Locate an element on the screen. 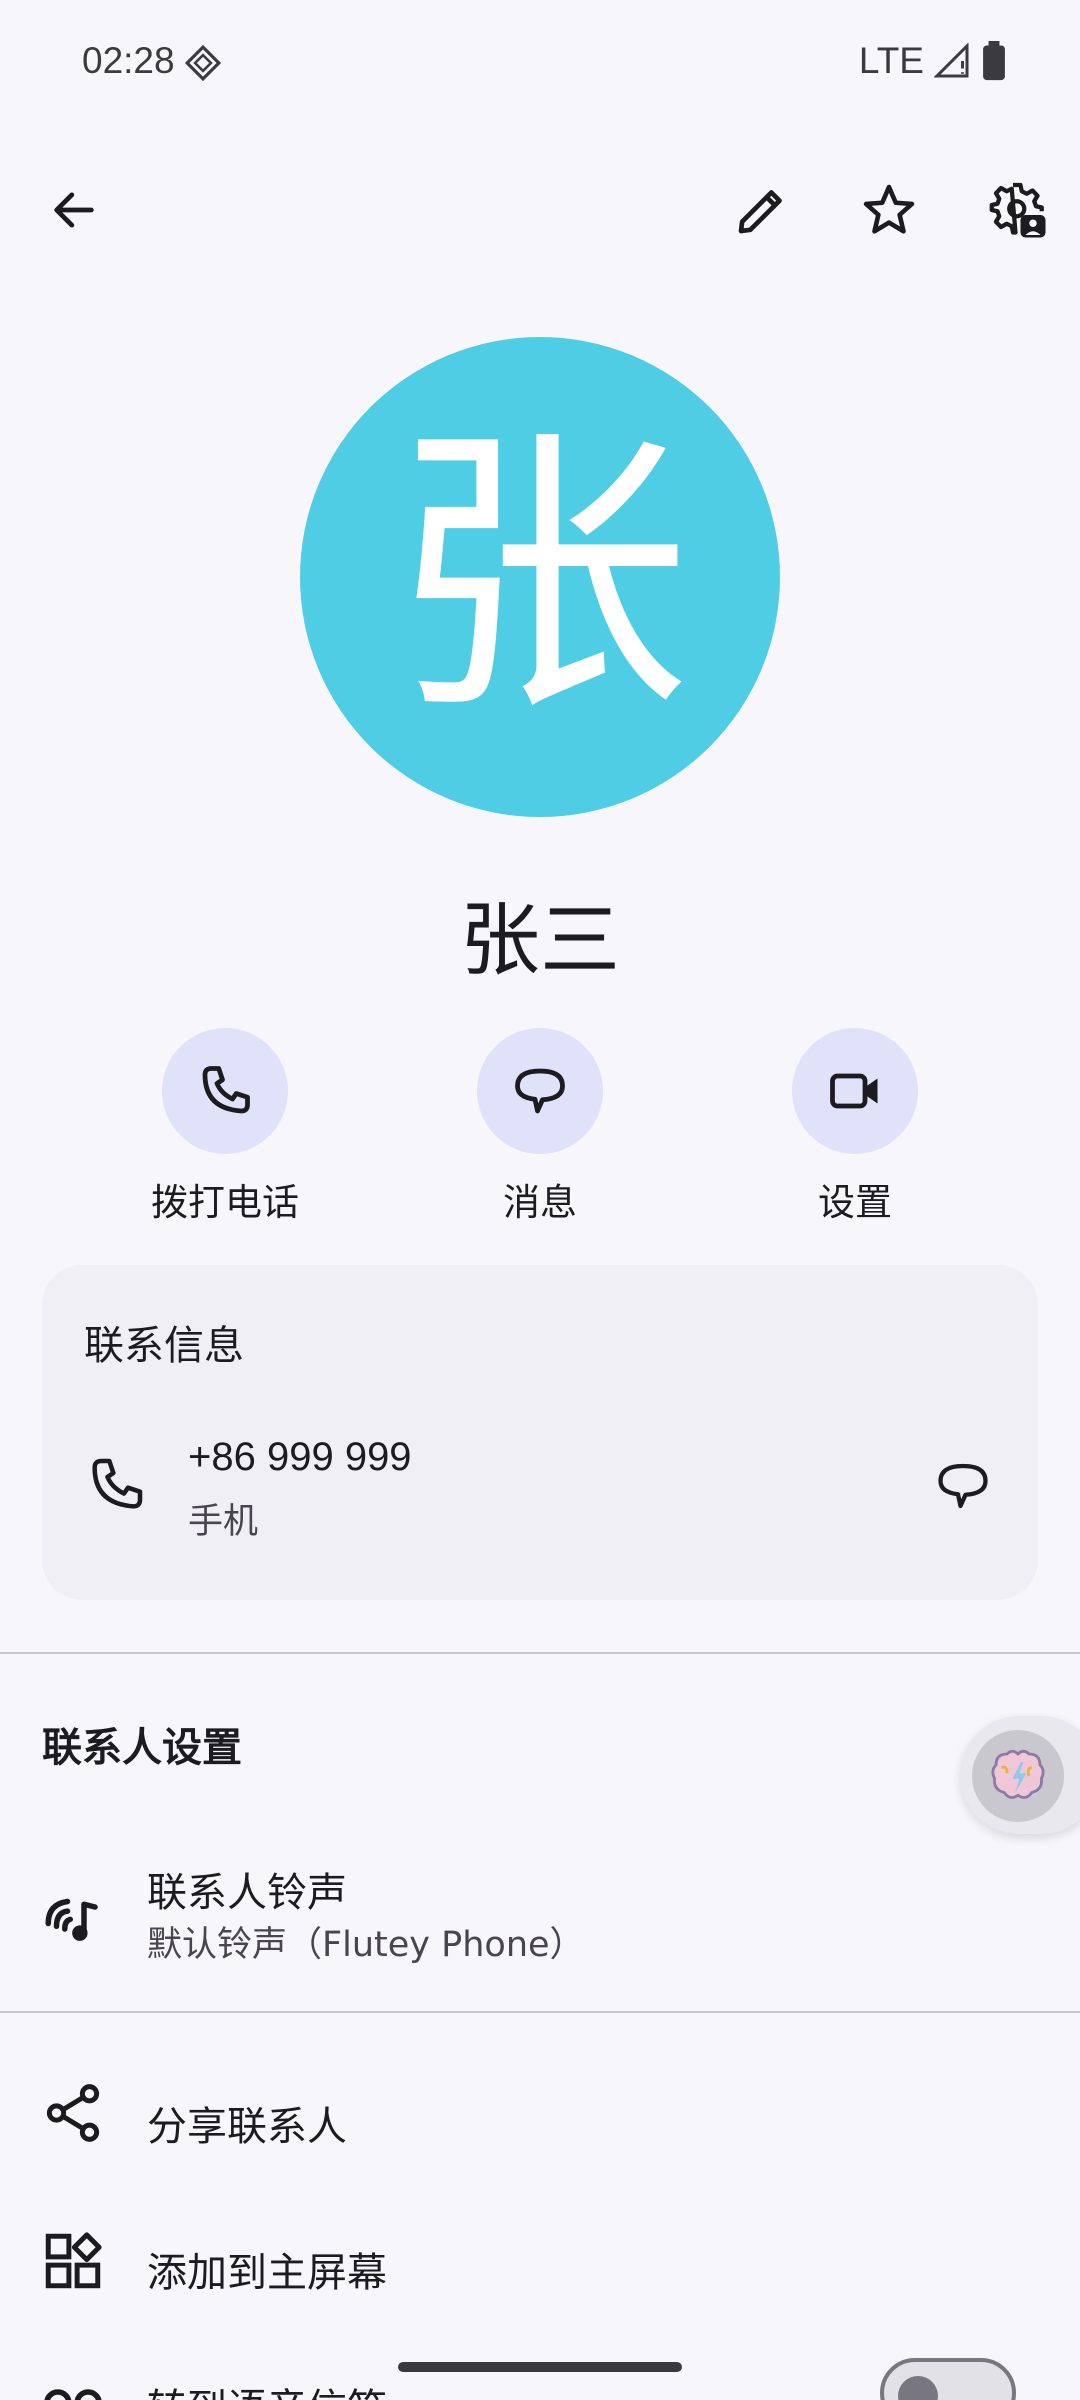  signal-icon is located at coordinates (951, 60).